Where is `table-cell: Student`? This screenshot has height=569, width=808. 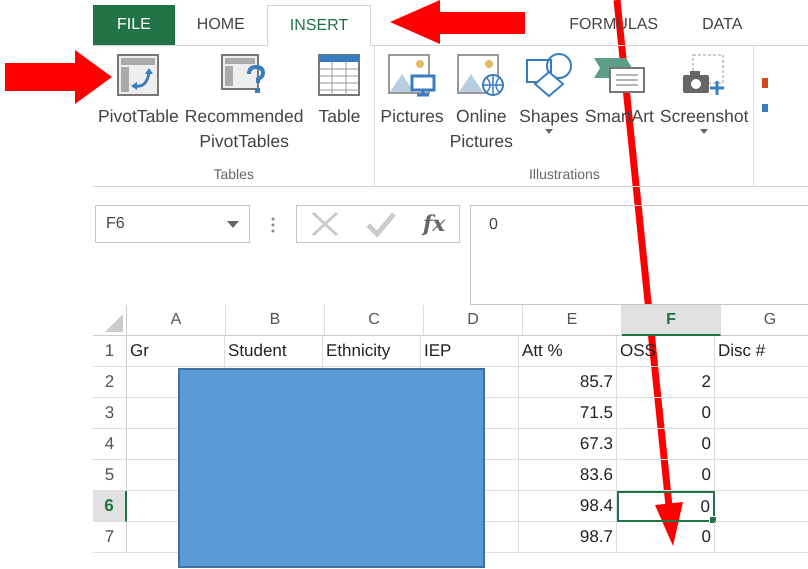
table-cell: Student is located at coordinates (274, 351).